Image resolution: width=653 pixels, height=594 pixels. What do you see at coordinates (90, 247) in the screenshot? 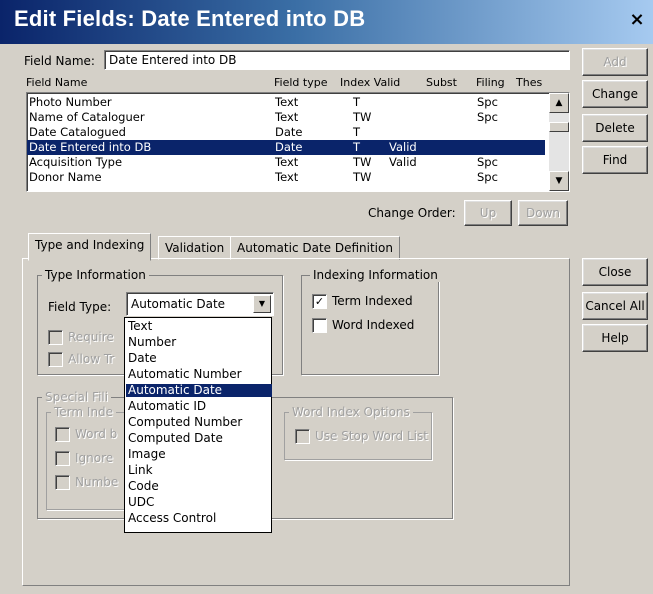
I see `tab-type-indexing: Type and Indexing` at bounding box center [90, 247].